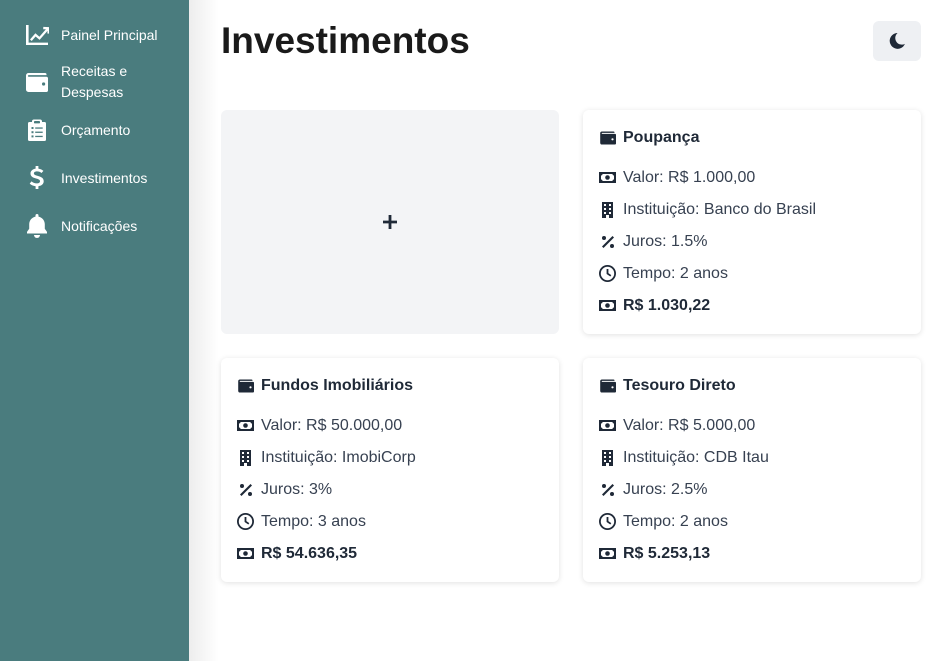 The height and width of the screenshot is (661, 940). What do you see at coordinates (752, 553) in the screenshot?
I see `total-row: R$ 5.253,13` at bounding box center [752, 553].